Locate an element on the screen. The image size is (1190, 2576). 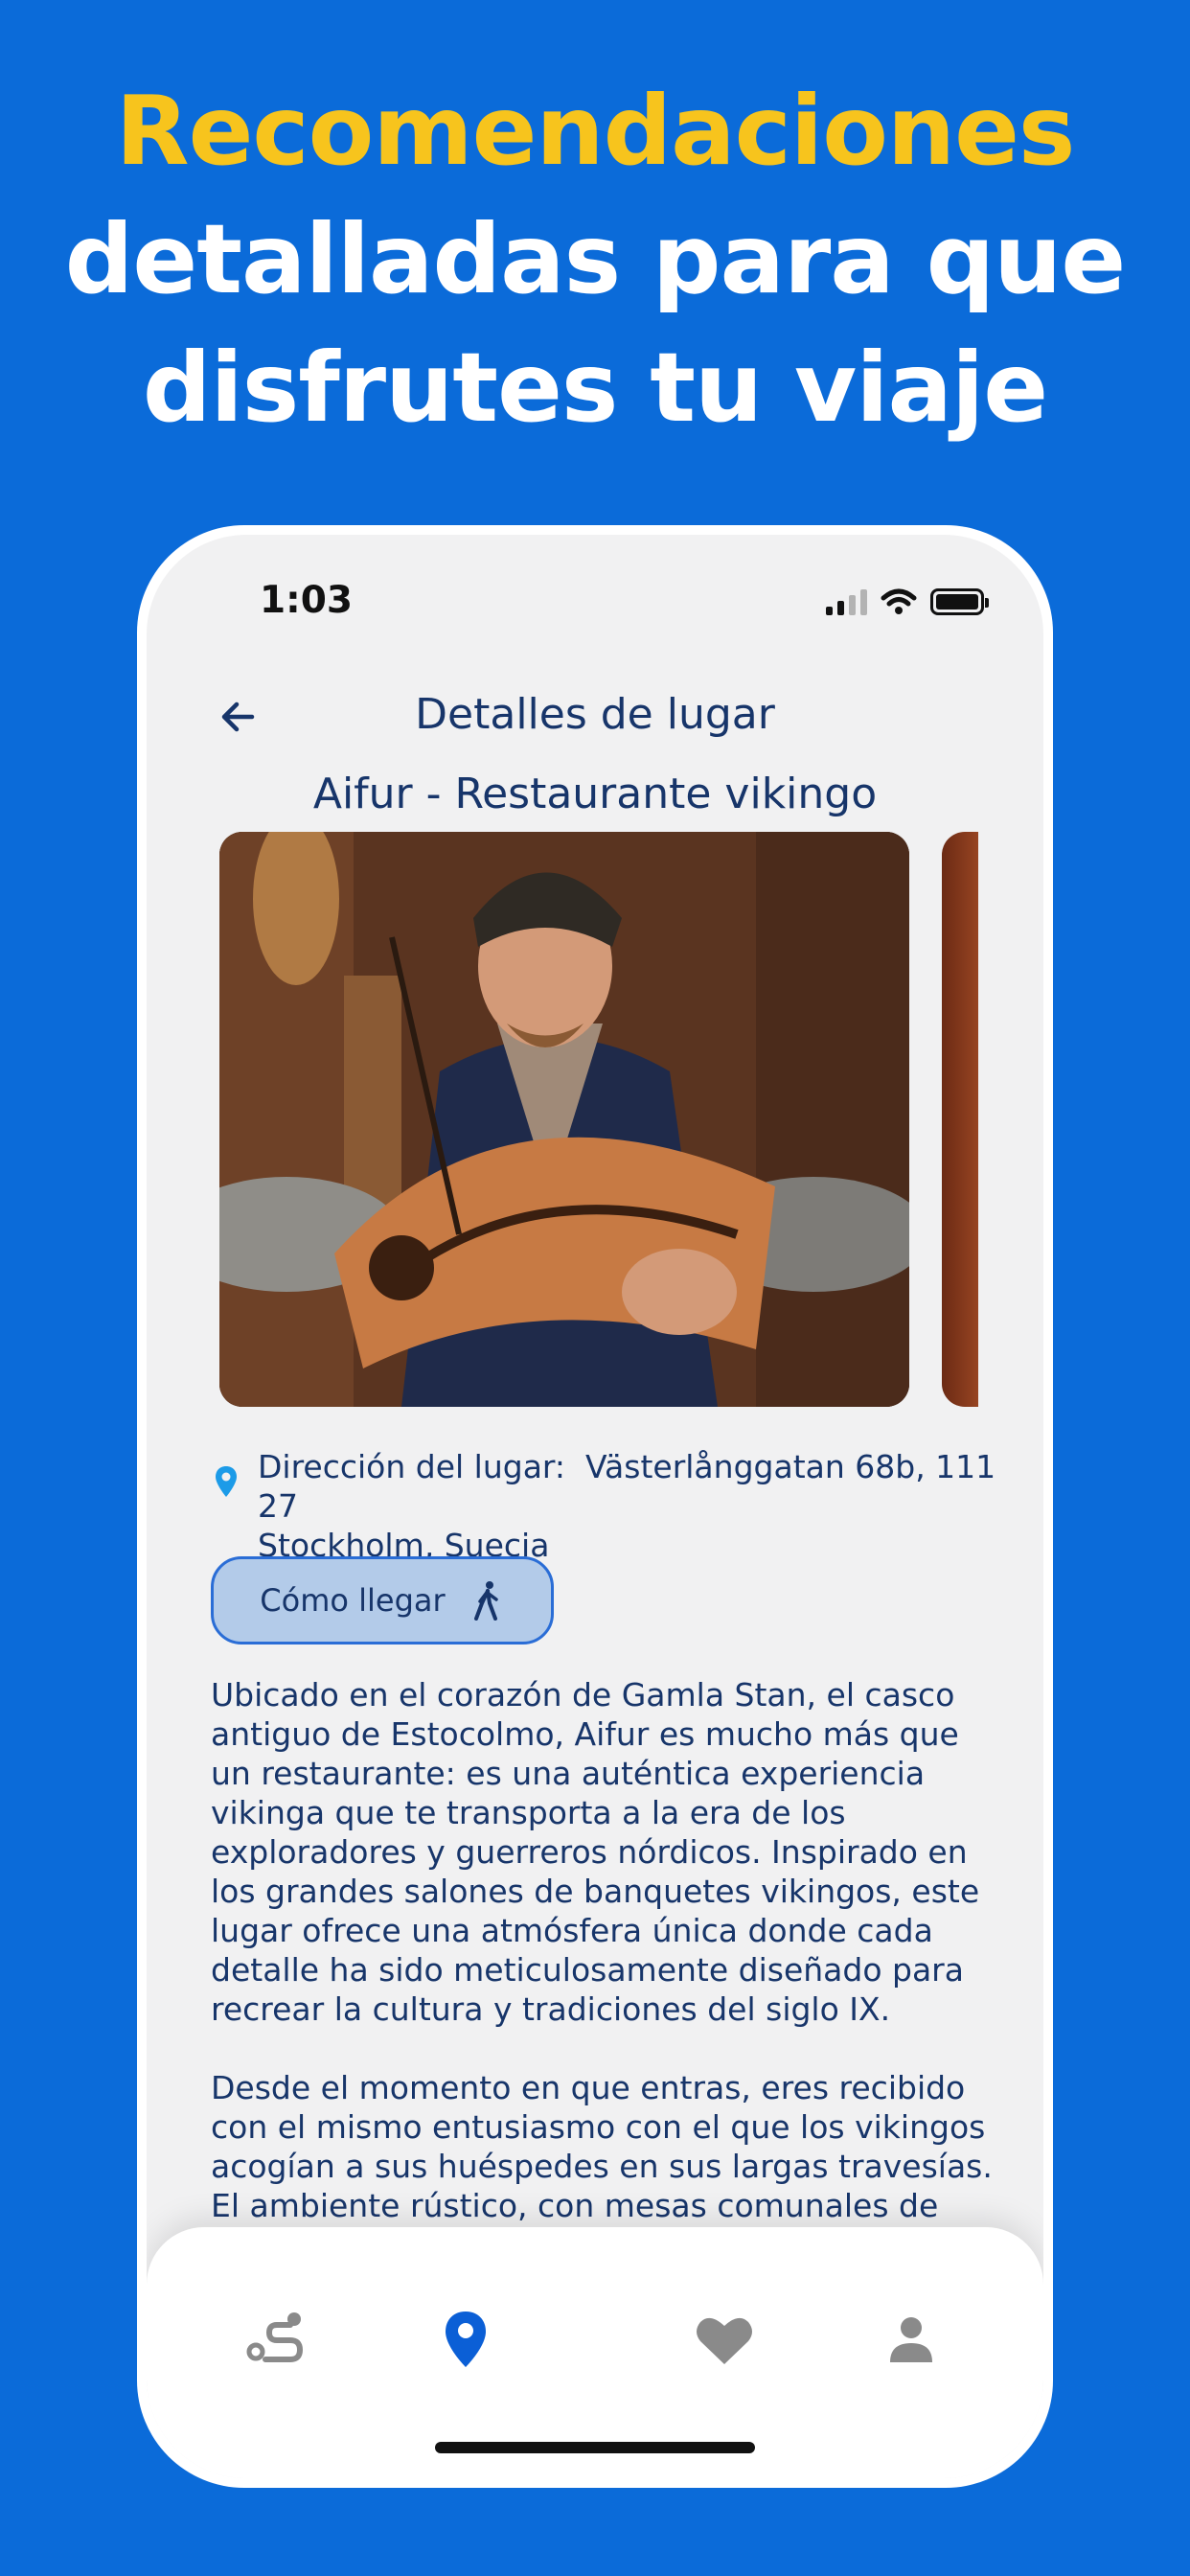
status-time: 1:03 is located at coordinates (307, 600).